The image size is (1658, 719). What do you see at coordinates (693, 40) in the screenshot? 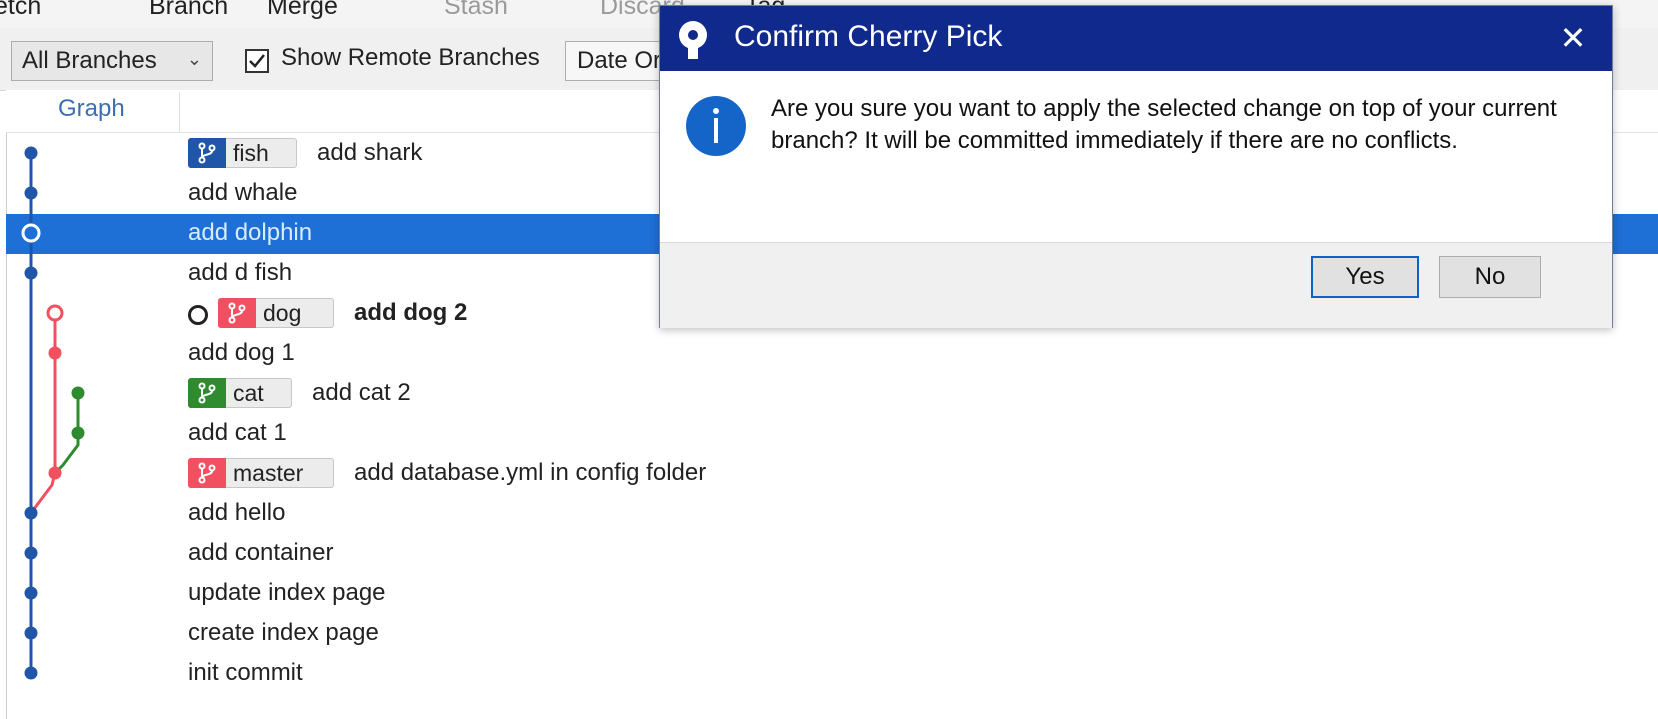
I see `sourcetree-logo-icon` at bounding box center [693, 40].